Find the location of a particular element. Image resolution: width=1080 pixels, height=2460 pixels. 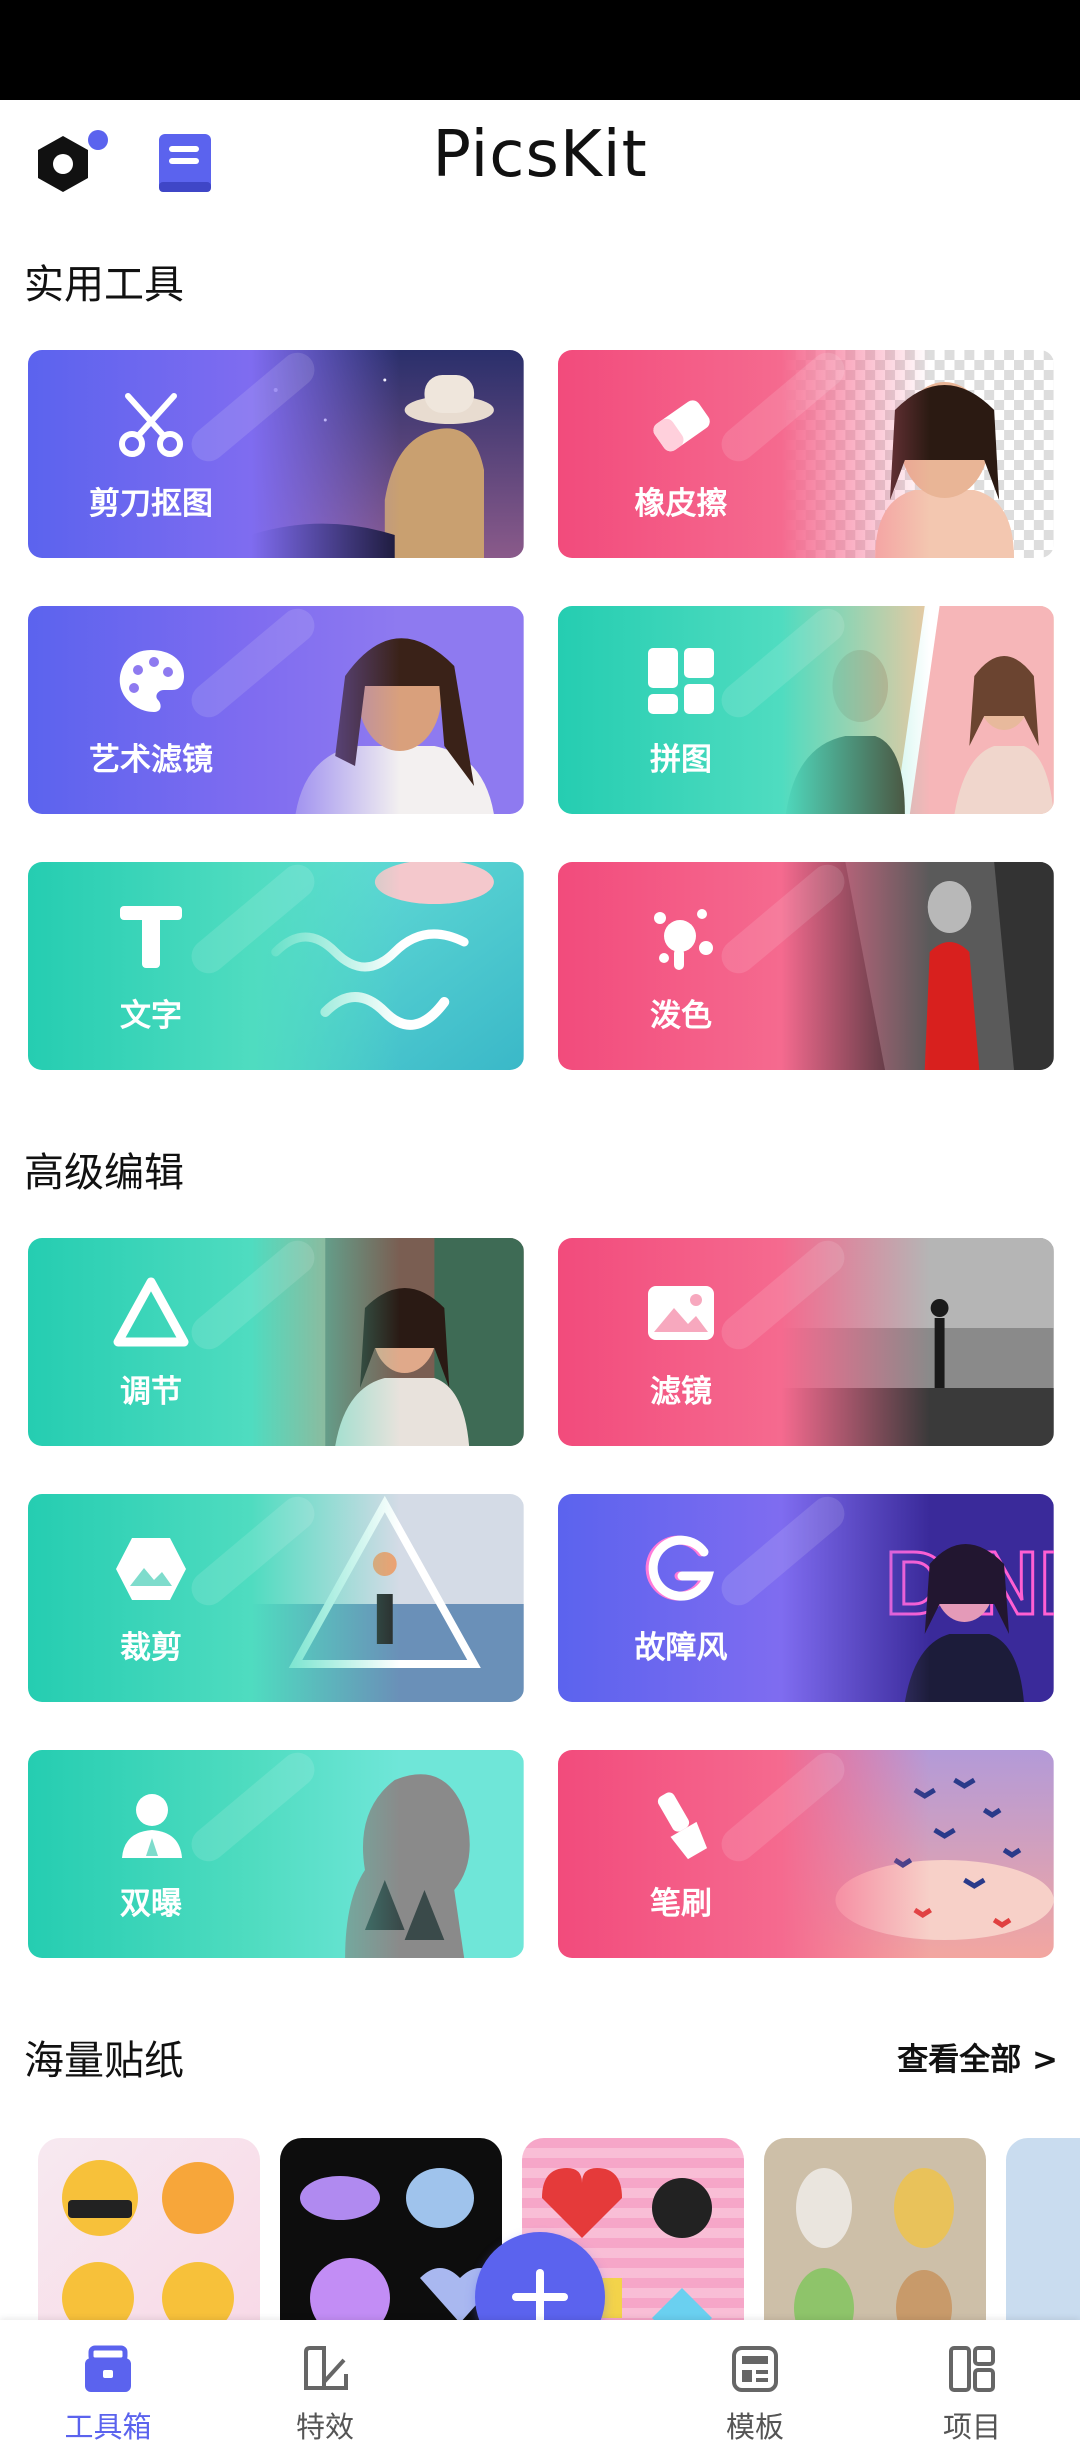

text-icon is located at coordinates (151, 937).